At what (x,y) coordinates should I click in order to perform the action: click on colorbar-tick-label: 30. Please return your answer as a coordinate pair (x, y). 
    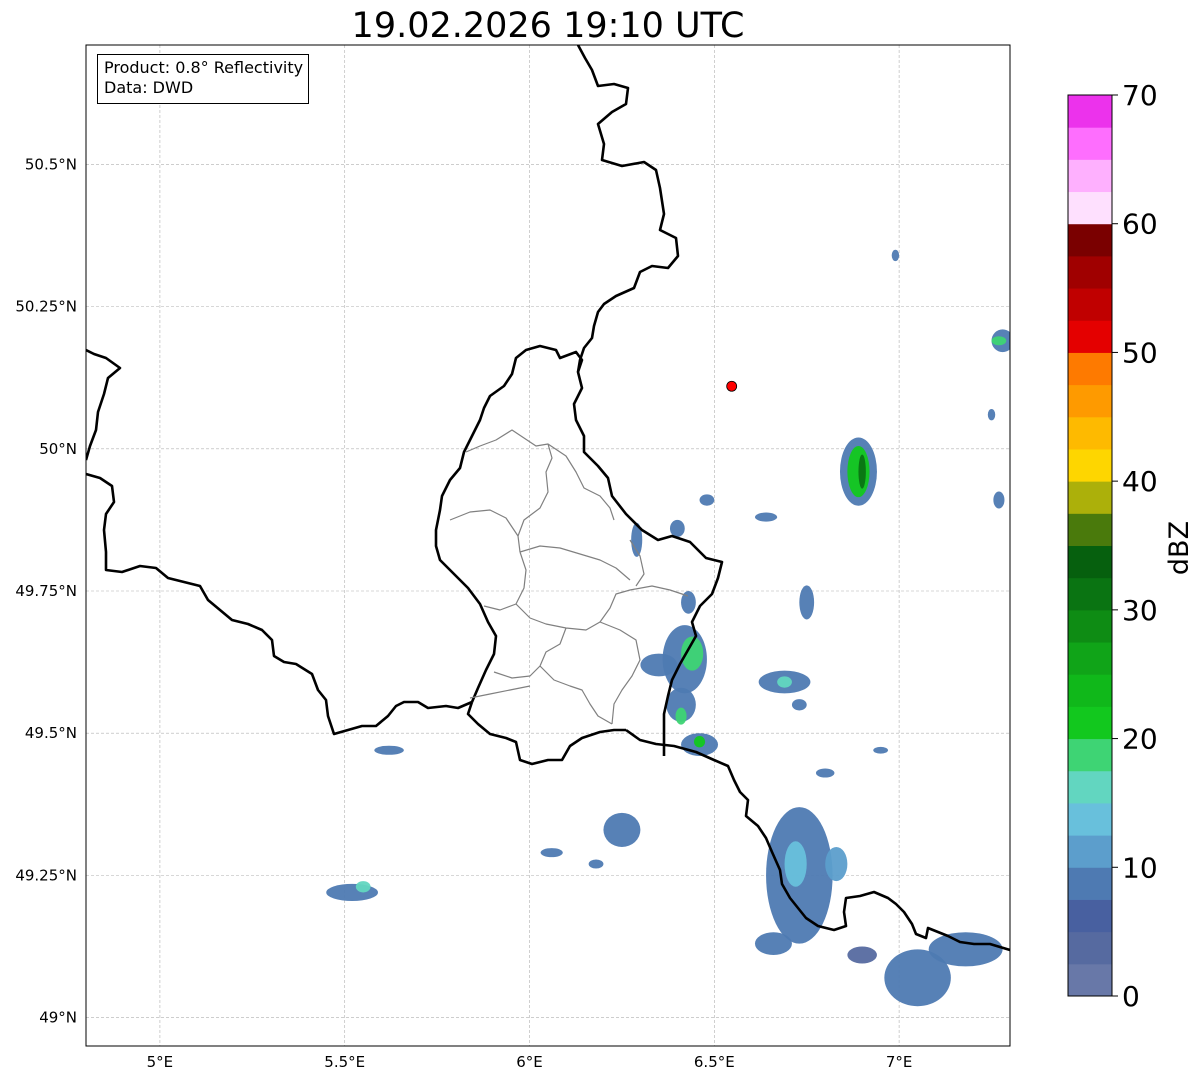
    Looking at the image, I should click on (1140, 610).